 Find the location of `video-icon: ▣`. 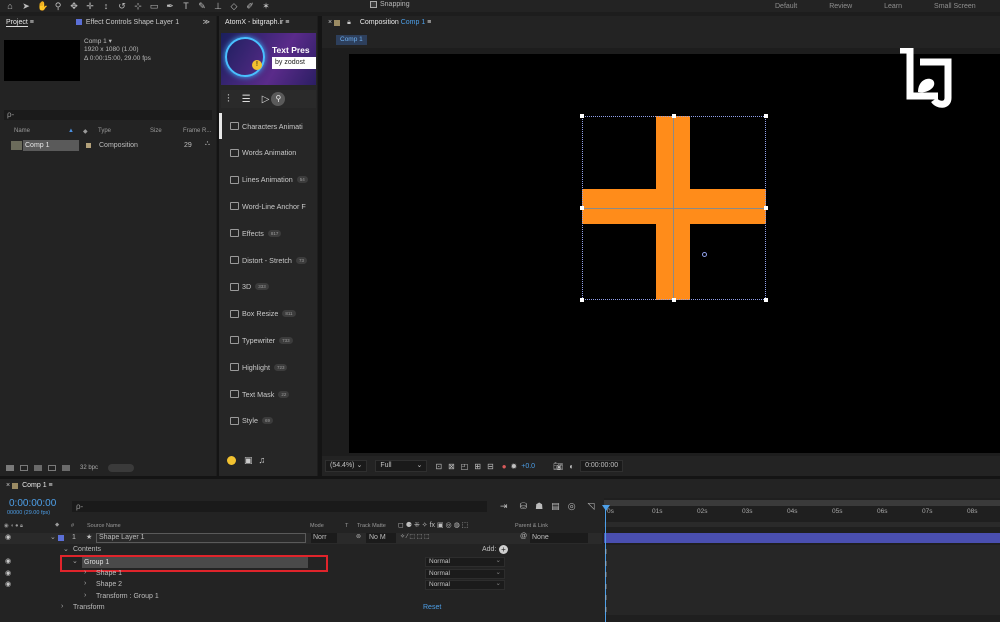

video-icon: ▣ is located at coordinates (248, 460).